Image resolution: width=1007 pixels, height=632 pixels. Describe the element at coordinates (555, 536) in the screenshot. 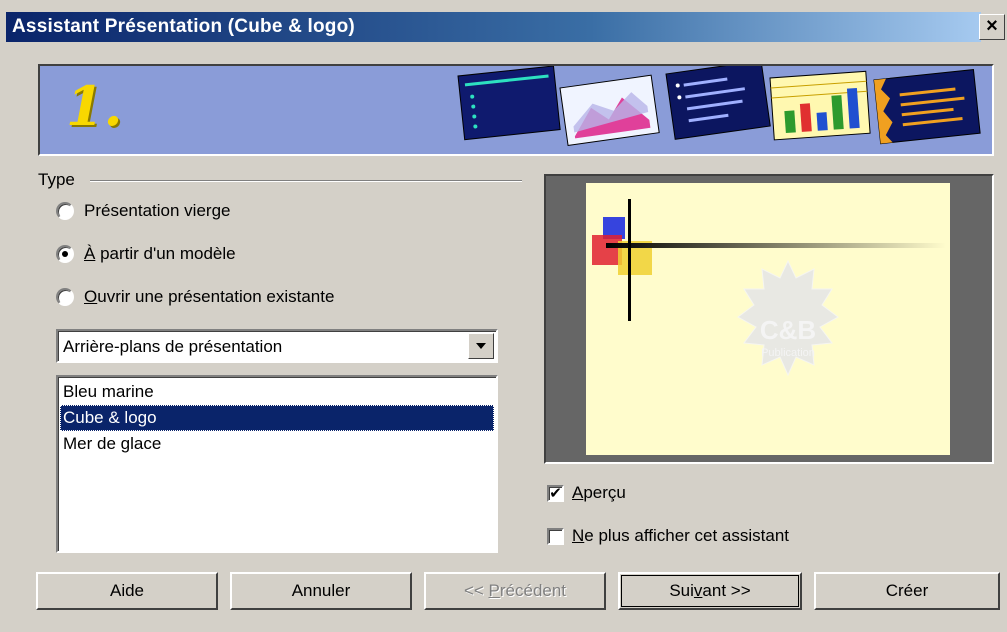

I see `checkbox` at that location.